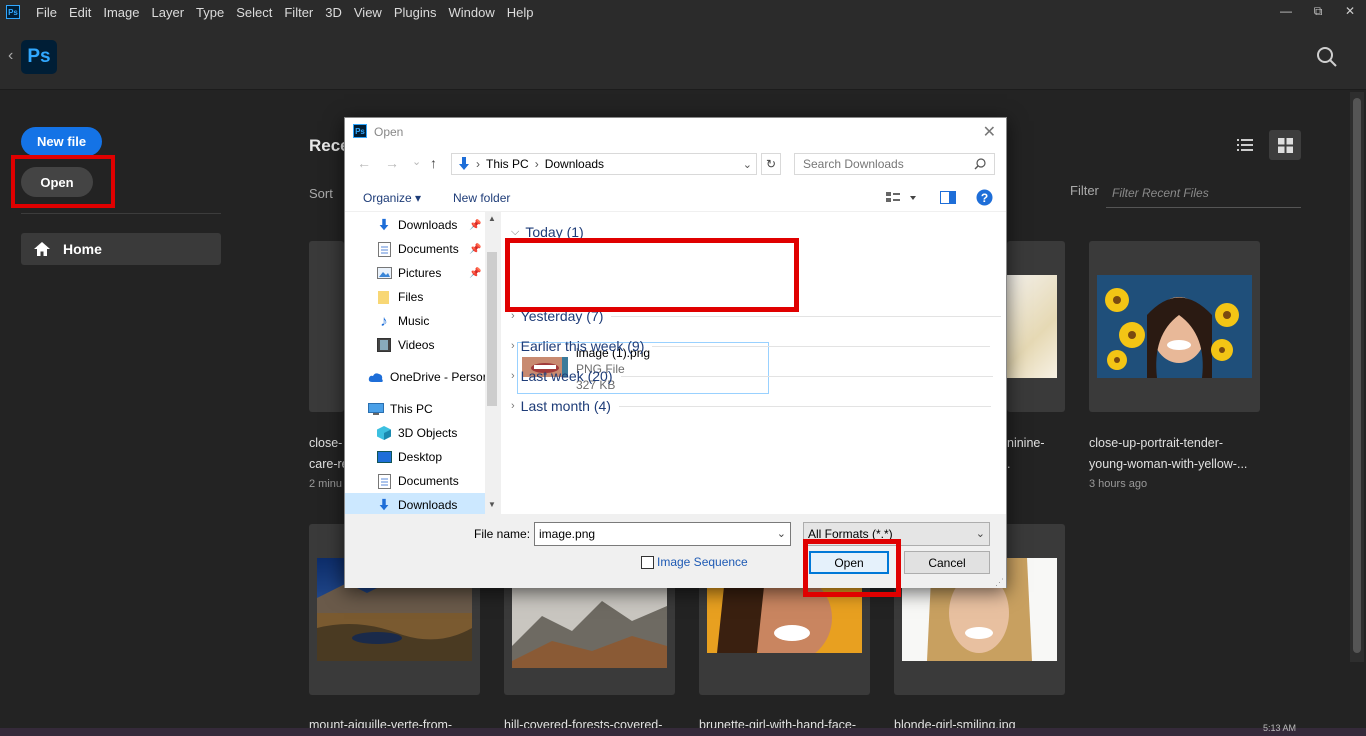 This screenshot has width=1366, height=736. I want to click on recent-dropdown-icon: ⌄, so click(416, 161).